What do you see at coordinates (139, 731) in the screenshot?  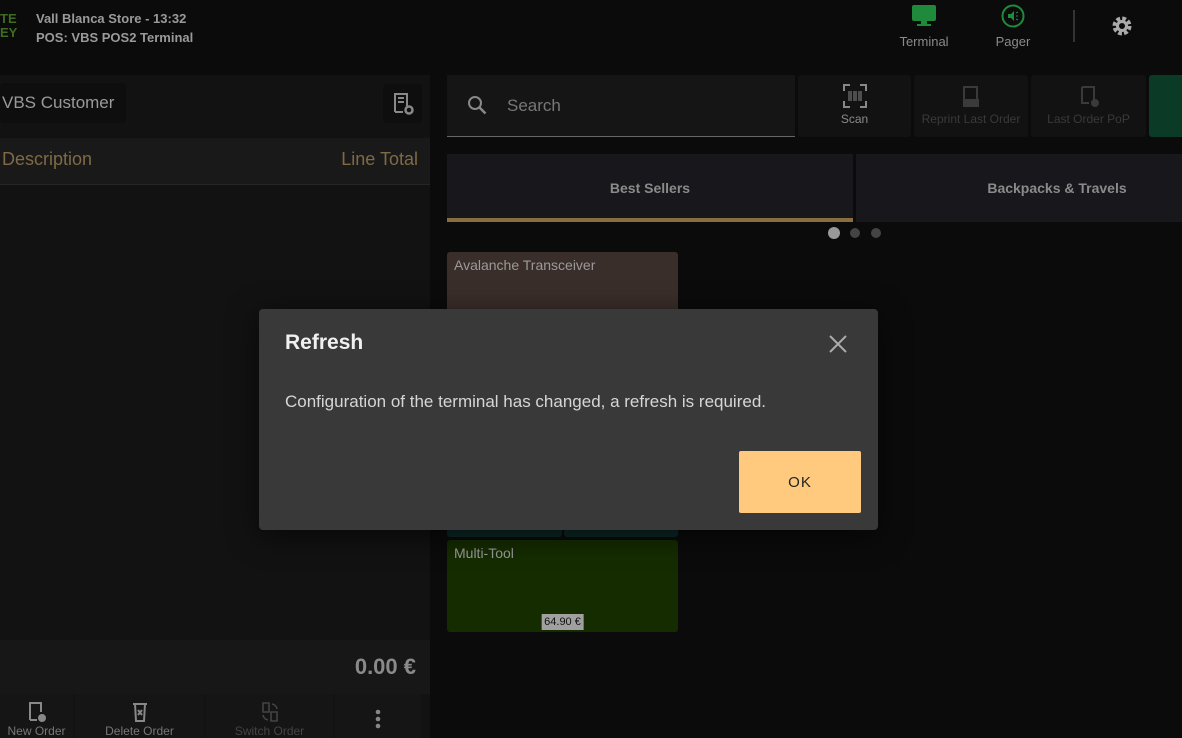 I see `label: Delete Order` at bounding box center [139, 731].